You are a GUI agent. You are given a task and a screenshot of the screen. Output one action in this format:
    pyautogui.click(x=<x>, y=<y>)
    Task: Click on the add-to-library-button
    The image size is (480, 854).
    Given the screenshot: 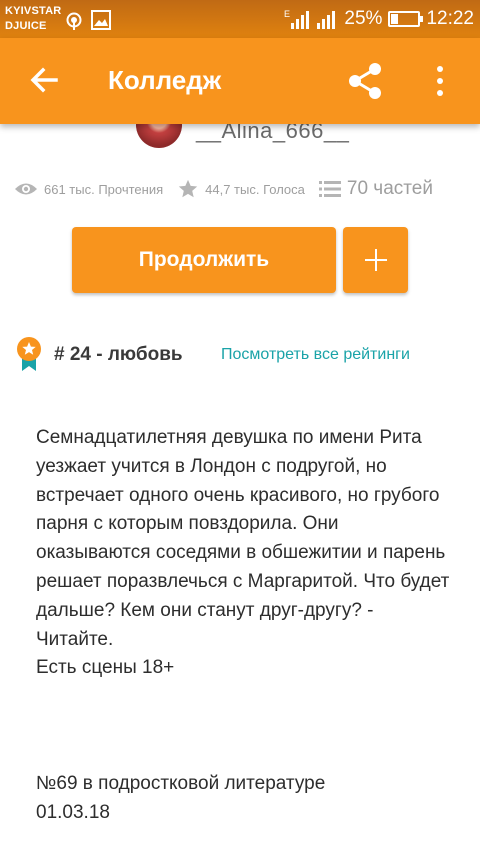 What is the action you would take?
    pyautogui.click(x=375, y=260)
    